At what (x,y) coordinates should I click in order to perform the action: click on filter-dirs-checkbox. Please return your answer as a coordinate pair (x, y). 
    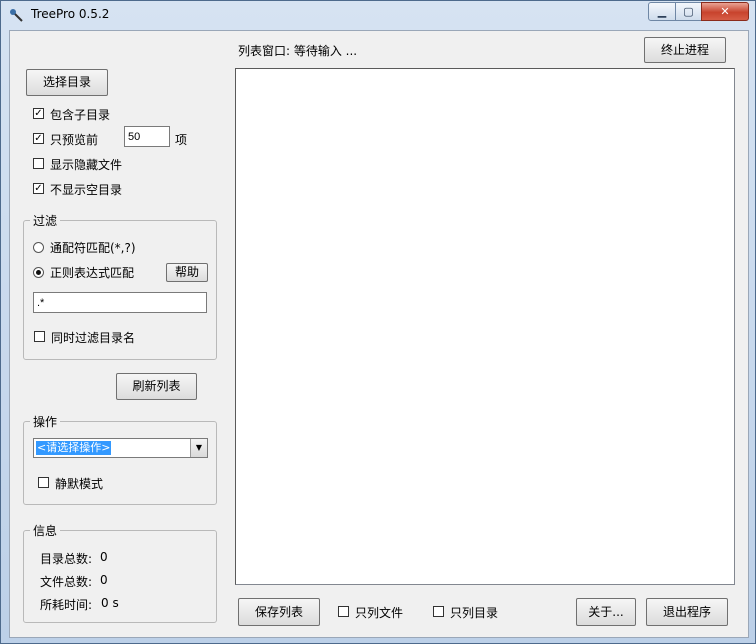
    Looking at the image, I should click on (39, 336).